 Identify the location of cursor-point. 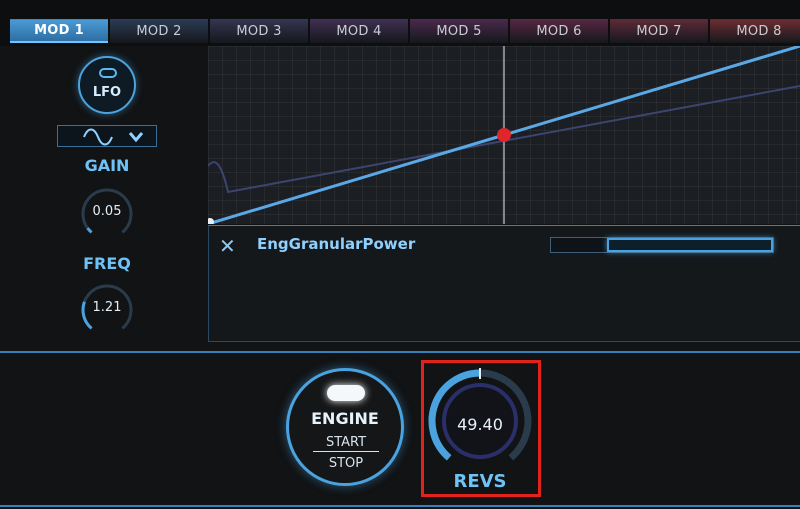
(504, 135).